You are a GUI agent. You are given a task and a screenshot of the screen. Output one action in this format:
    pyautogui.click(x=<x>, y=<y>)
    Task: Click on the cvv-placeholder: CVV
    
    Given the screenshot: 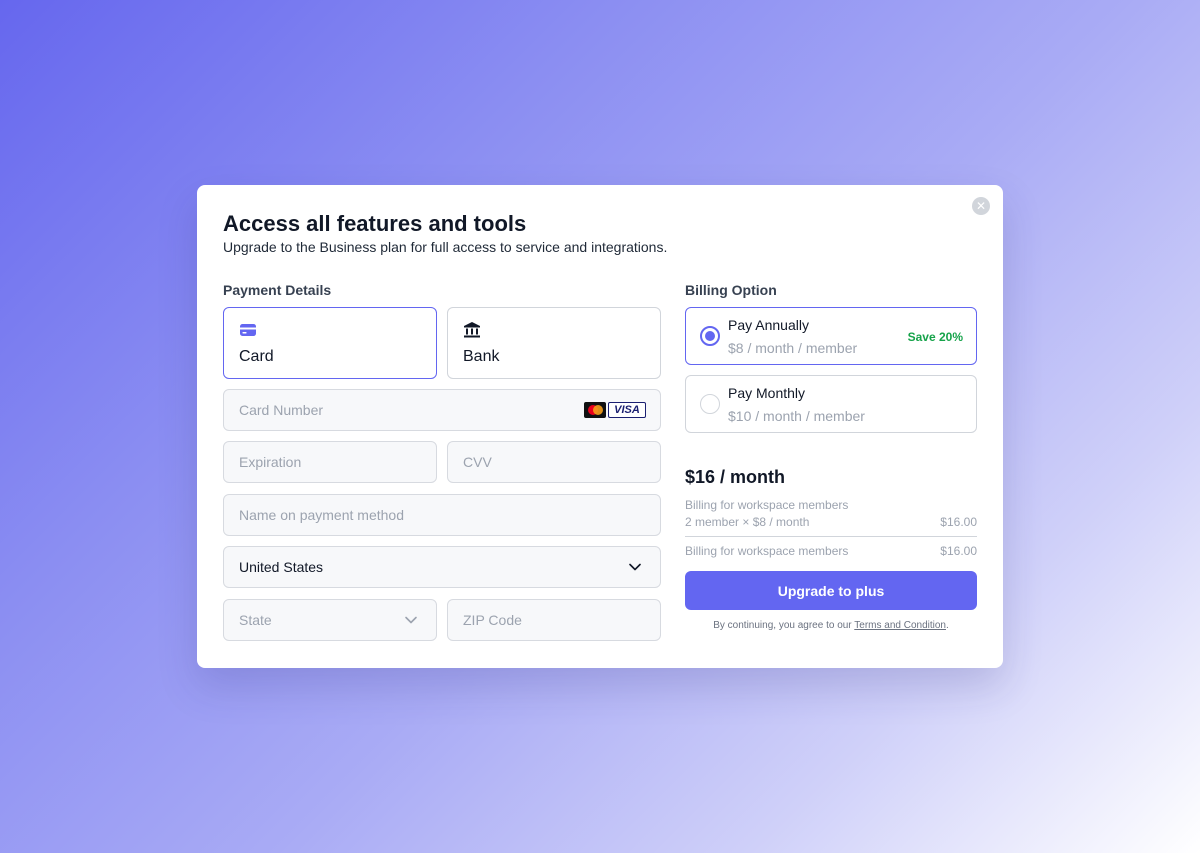 What is the action you would take?
    pyautogui.click(x=477, y=462)
    